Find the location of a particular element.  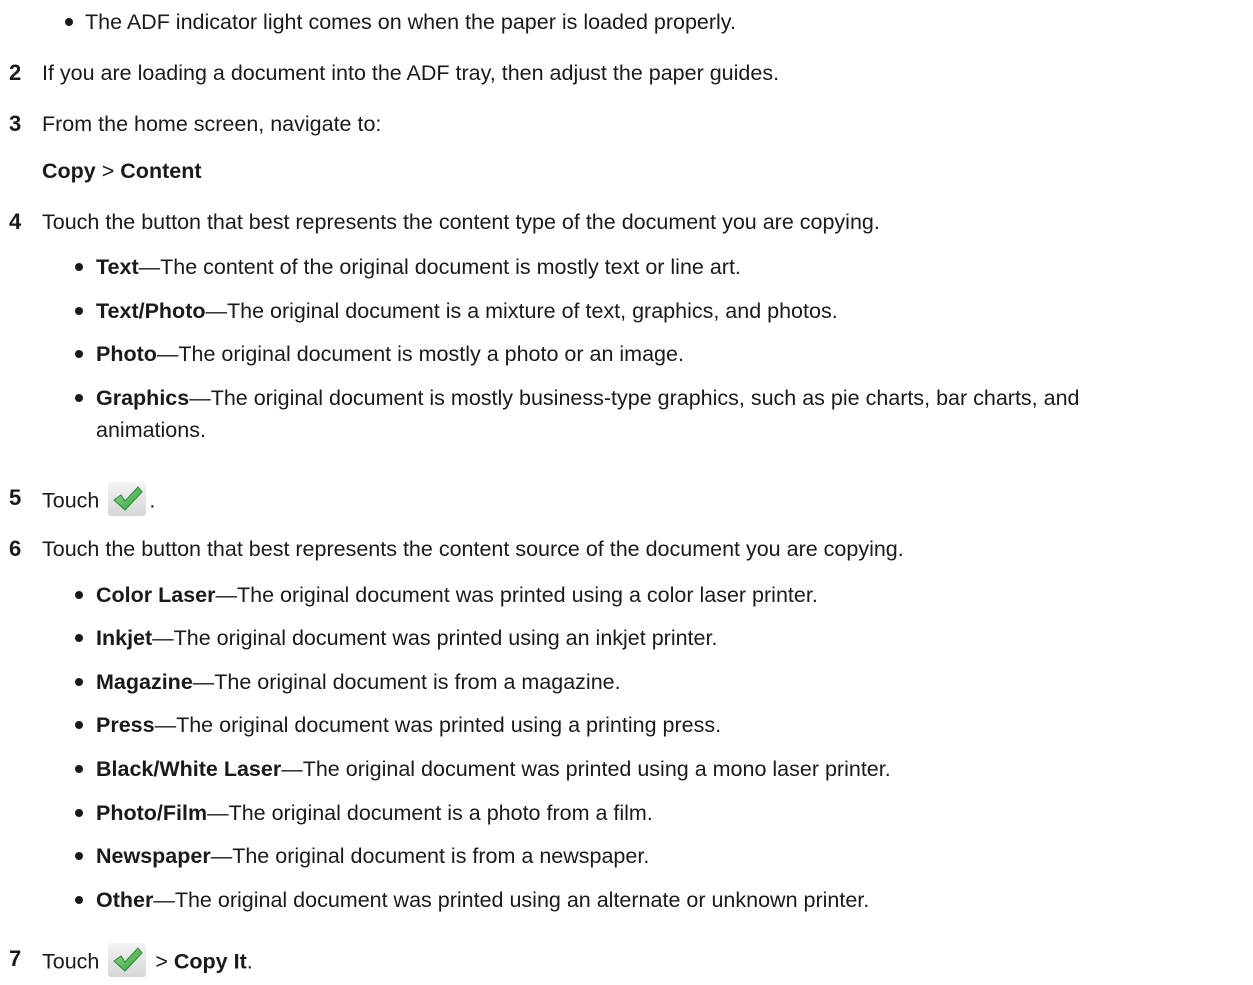

content-source-term: Photo/Film is located at coordinates (152, 813).